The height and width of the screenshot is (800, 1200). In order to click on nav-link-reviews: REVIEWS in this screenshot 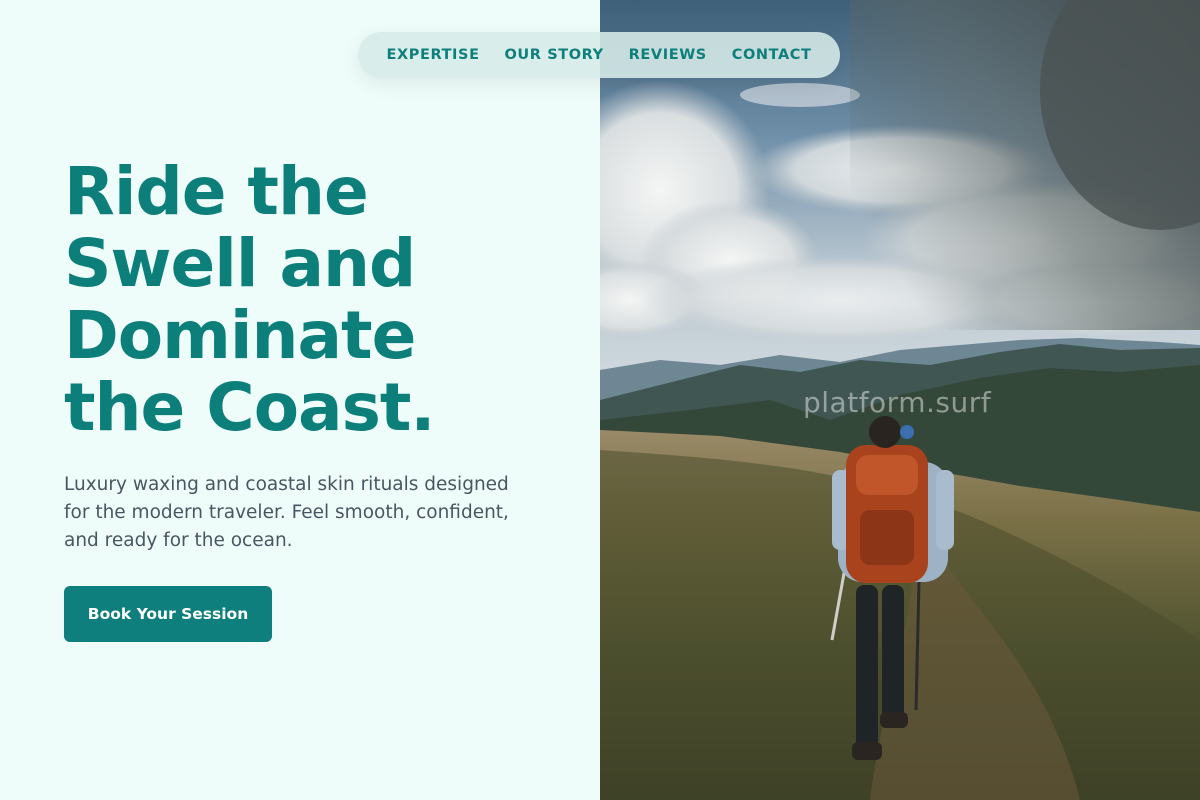, I will do `click(668, 55)`.